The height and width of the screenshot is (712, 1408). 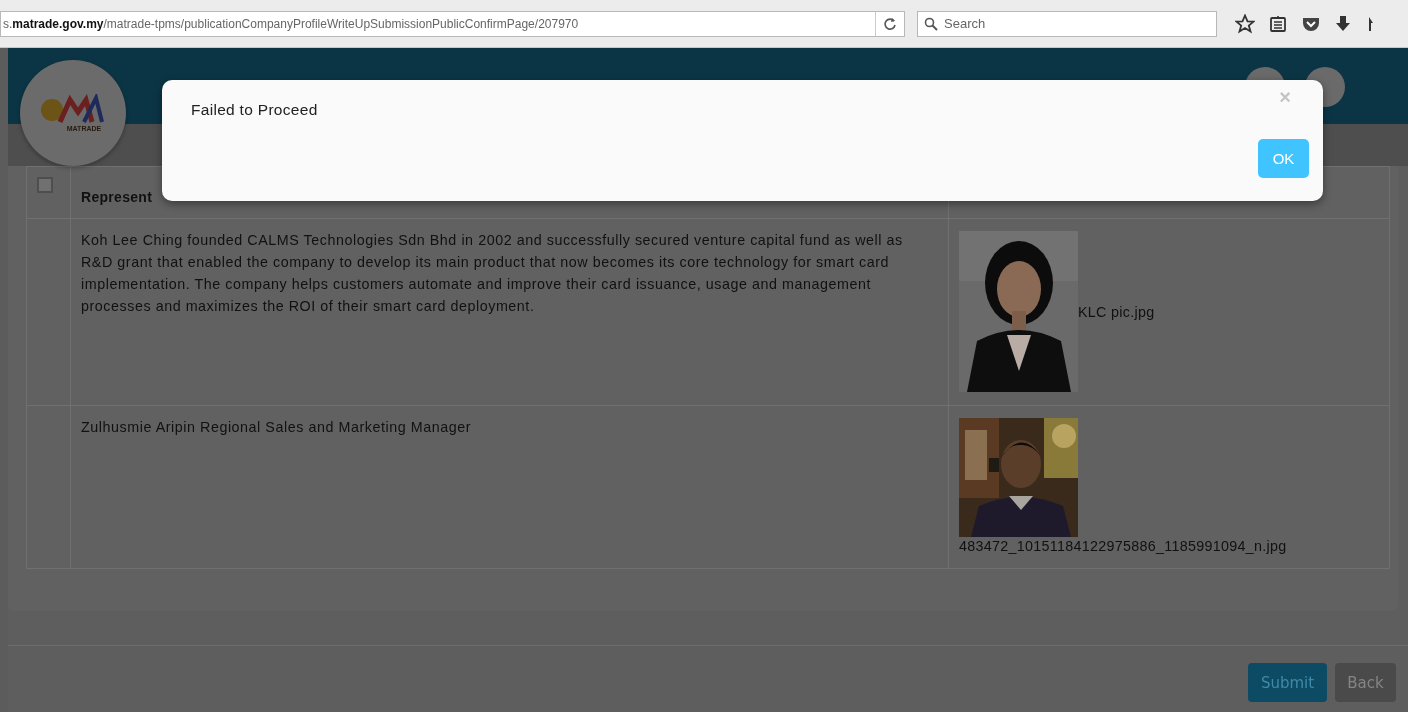 I want to click on checkbox, so click(x=45, y=185).